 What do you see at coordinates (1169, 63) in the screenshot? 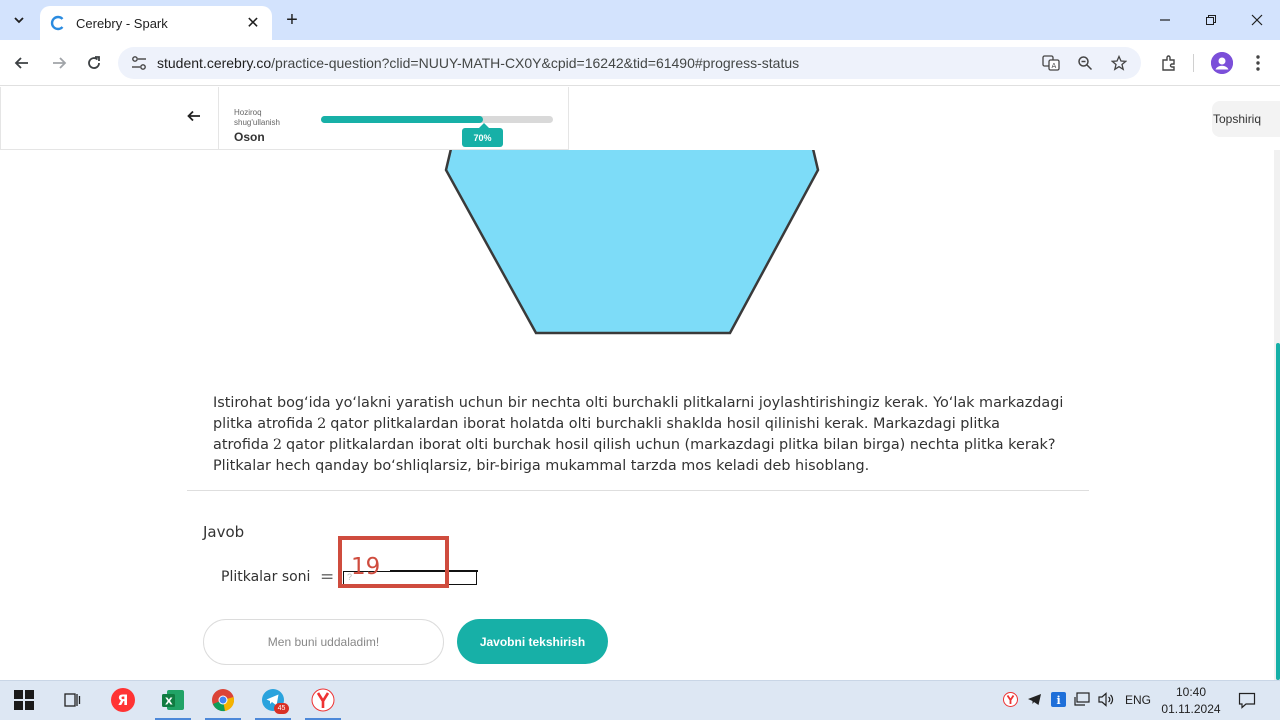
I see `extensions-icon` at bounding box center [1169, 63].